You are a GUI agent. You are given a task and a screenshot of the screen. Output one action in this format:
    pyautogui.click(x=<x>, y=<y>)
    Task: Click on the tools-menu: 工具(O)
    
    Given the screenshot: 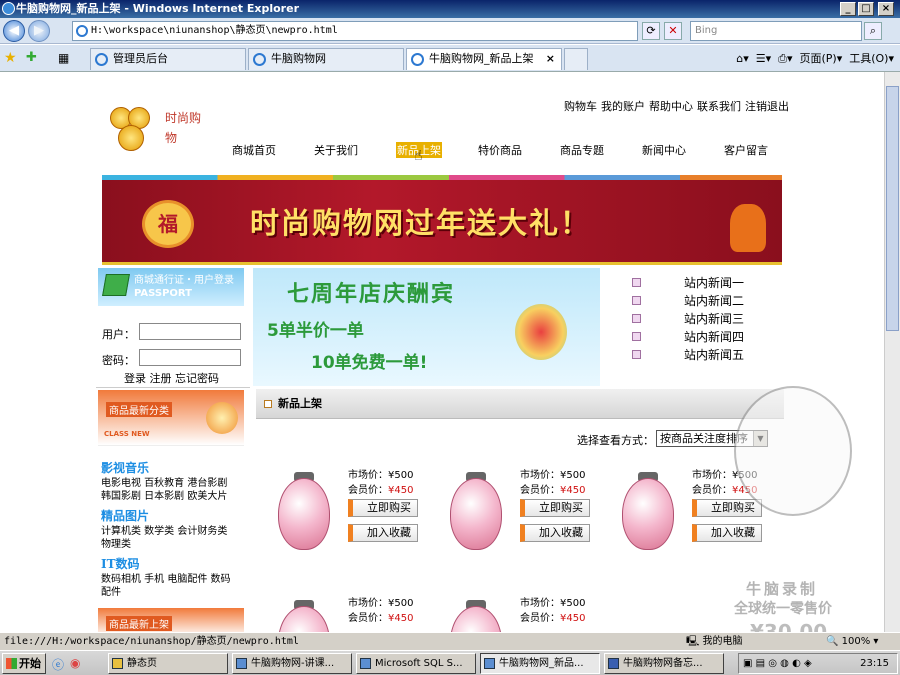 What is the action you would take?
    pyautogui.click(x=868, y=58)
    